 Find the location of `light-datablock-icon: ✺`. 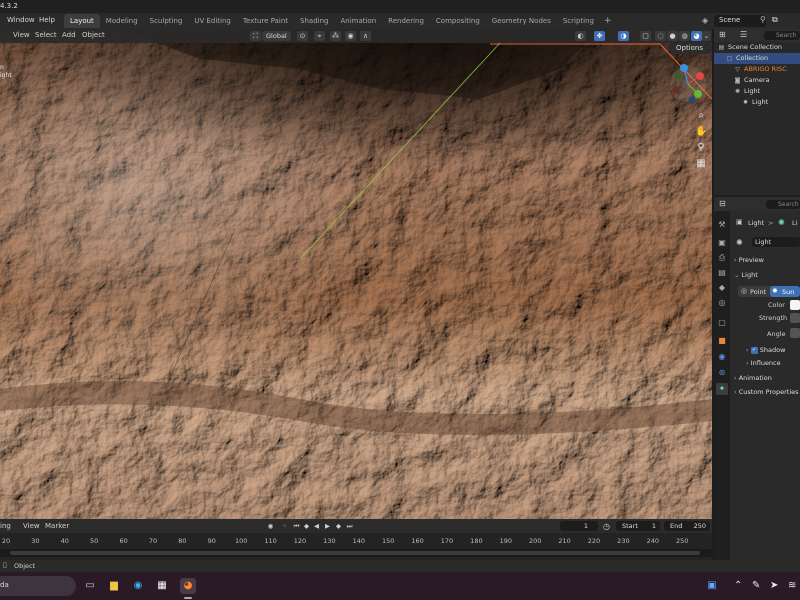

light-datablock-icon: ✺ is located at coordinates (739, 242).